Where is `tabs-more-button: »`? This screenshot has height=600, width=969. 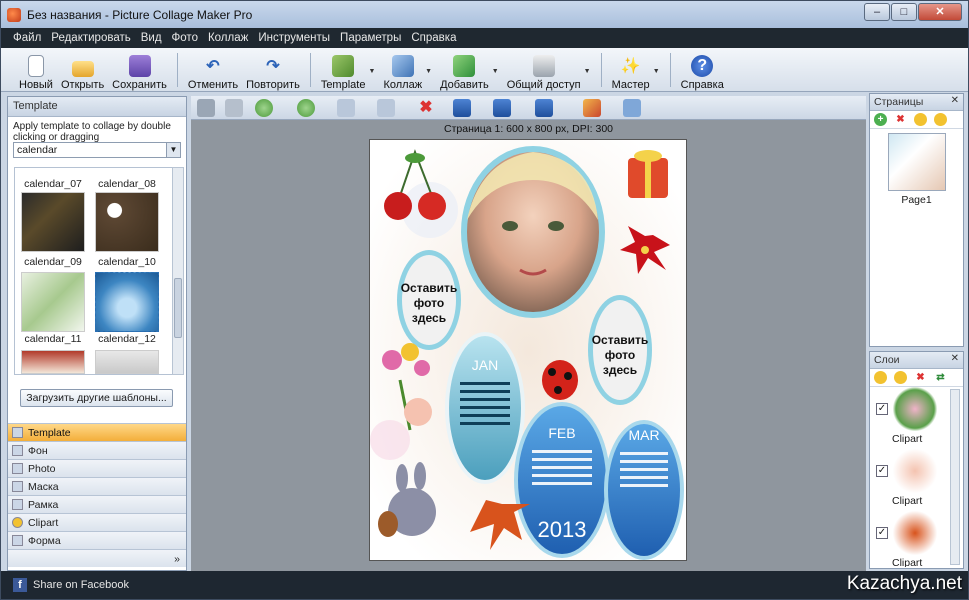
tabs-more-button: » is located at coordinates (97, 558).